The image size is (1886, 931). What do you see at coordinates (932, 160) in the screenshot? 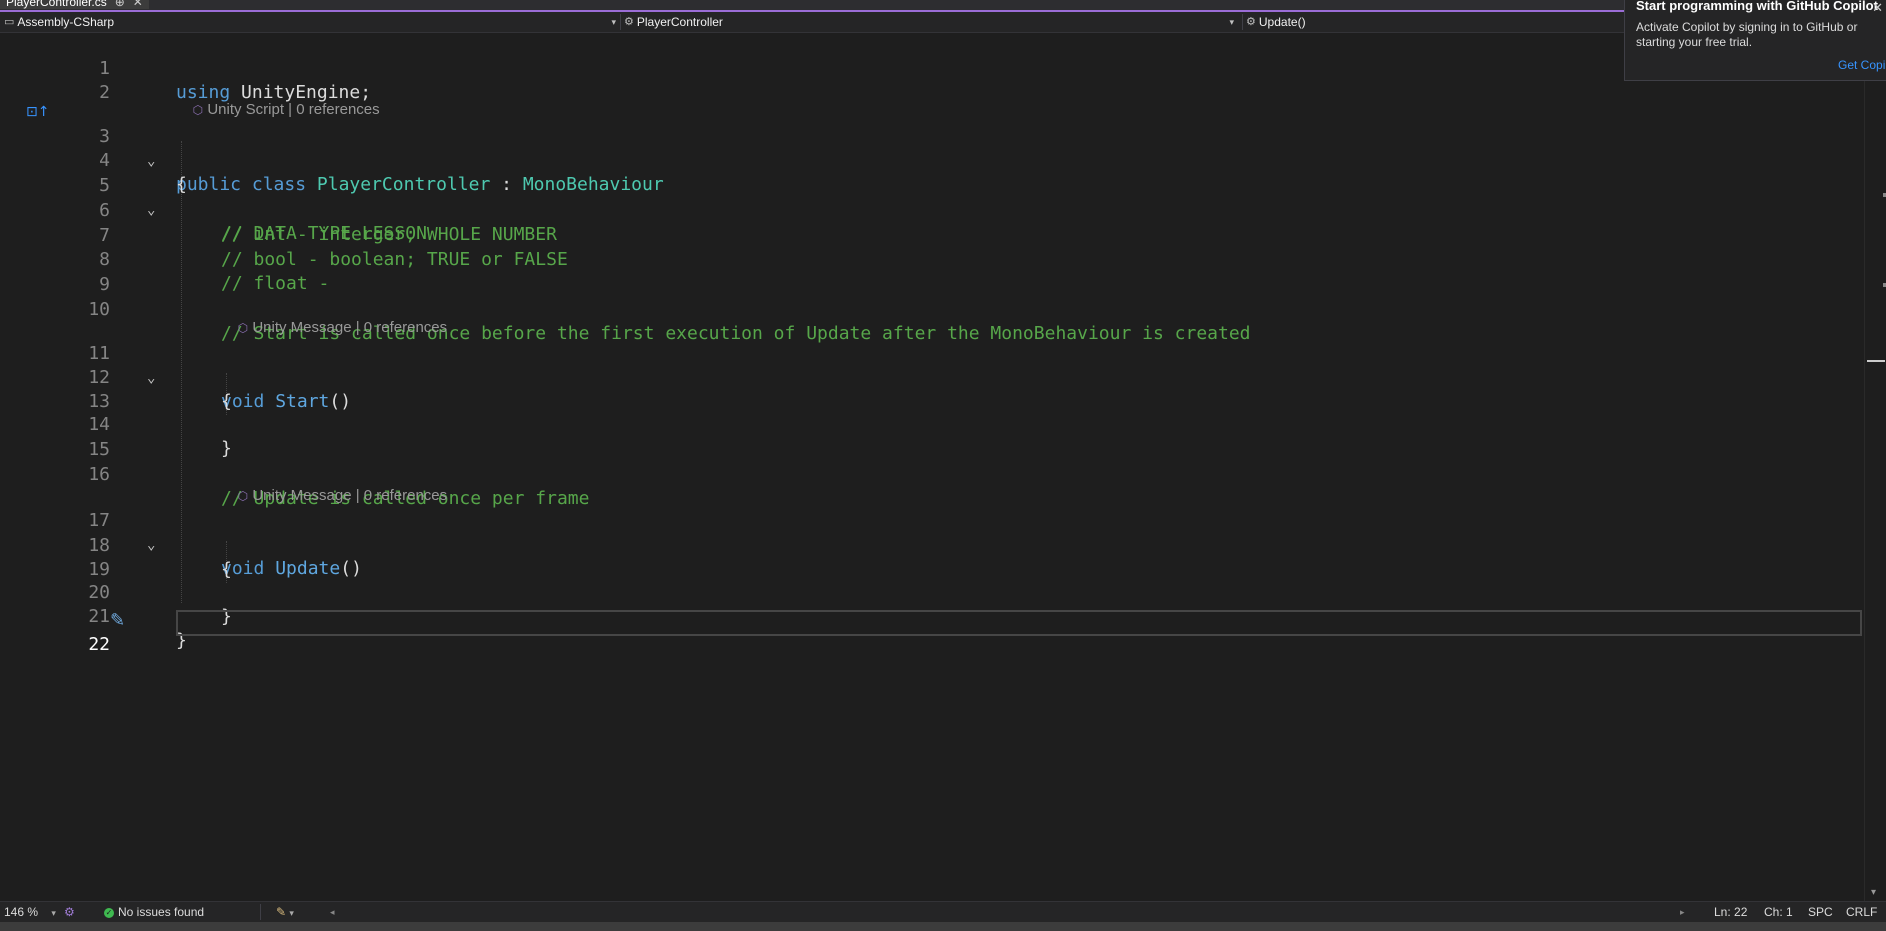
I see `code-line: 4 {` at bounding box center [932, 160].